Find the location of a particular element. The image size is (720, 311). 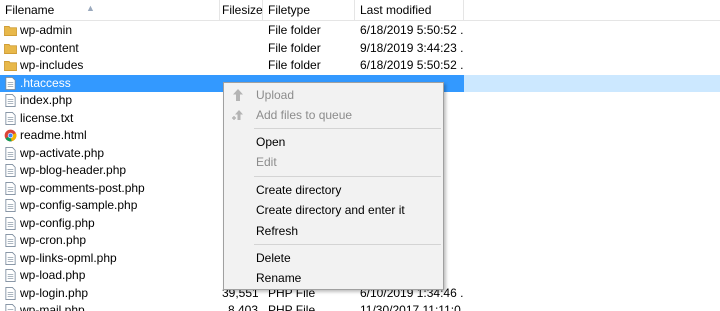

file-name: readme.html is located at coordinates (53, 135).